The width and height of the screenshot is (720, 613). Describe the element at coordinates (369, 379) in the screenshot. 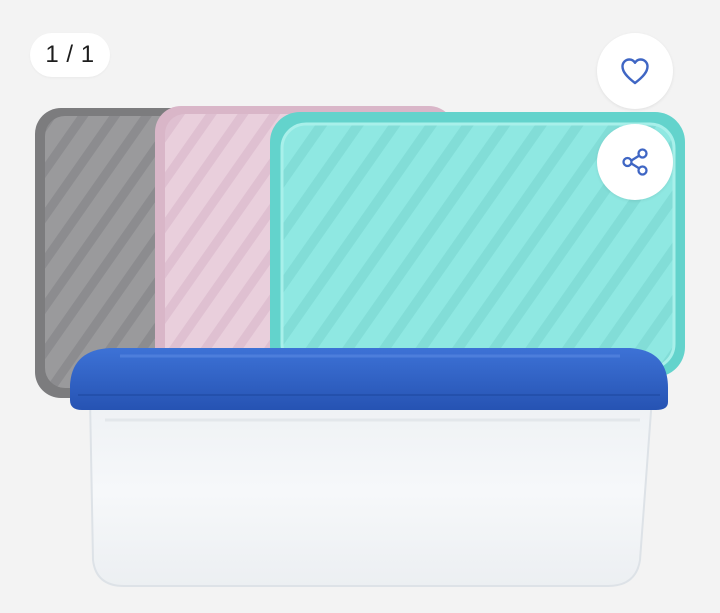

I see `blue-lid` at that location.